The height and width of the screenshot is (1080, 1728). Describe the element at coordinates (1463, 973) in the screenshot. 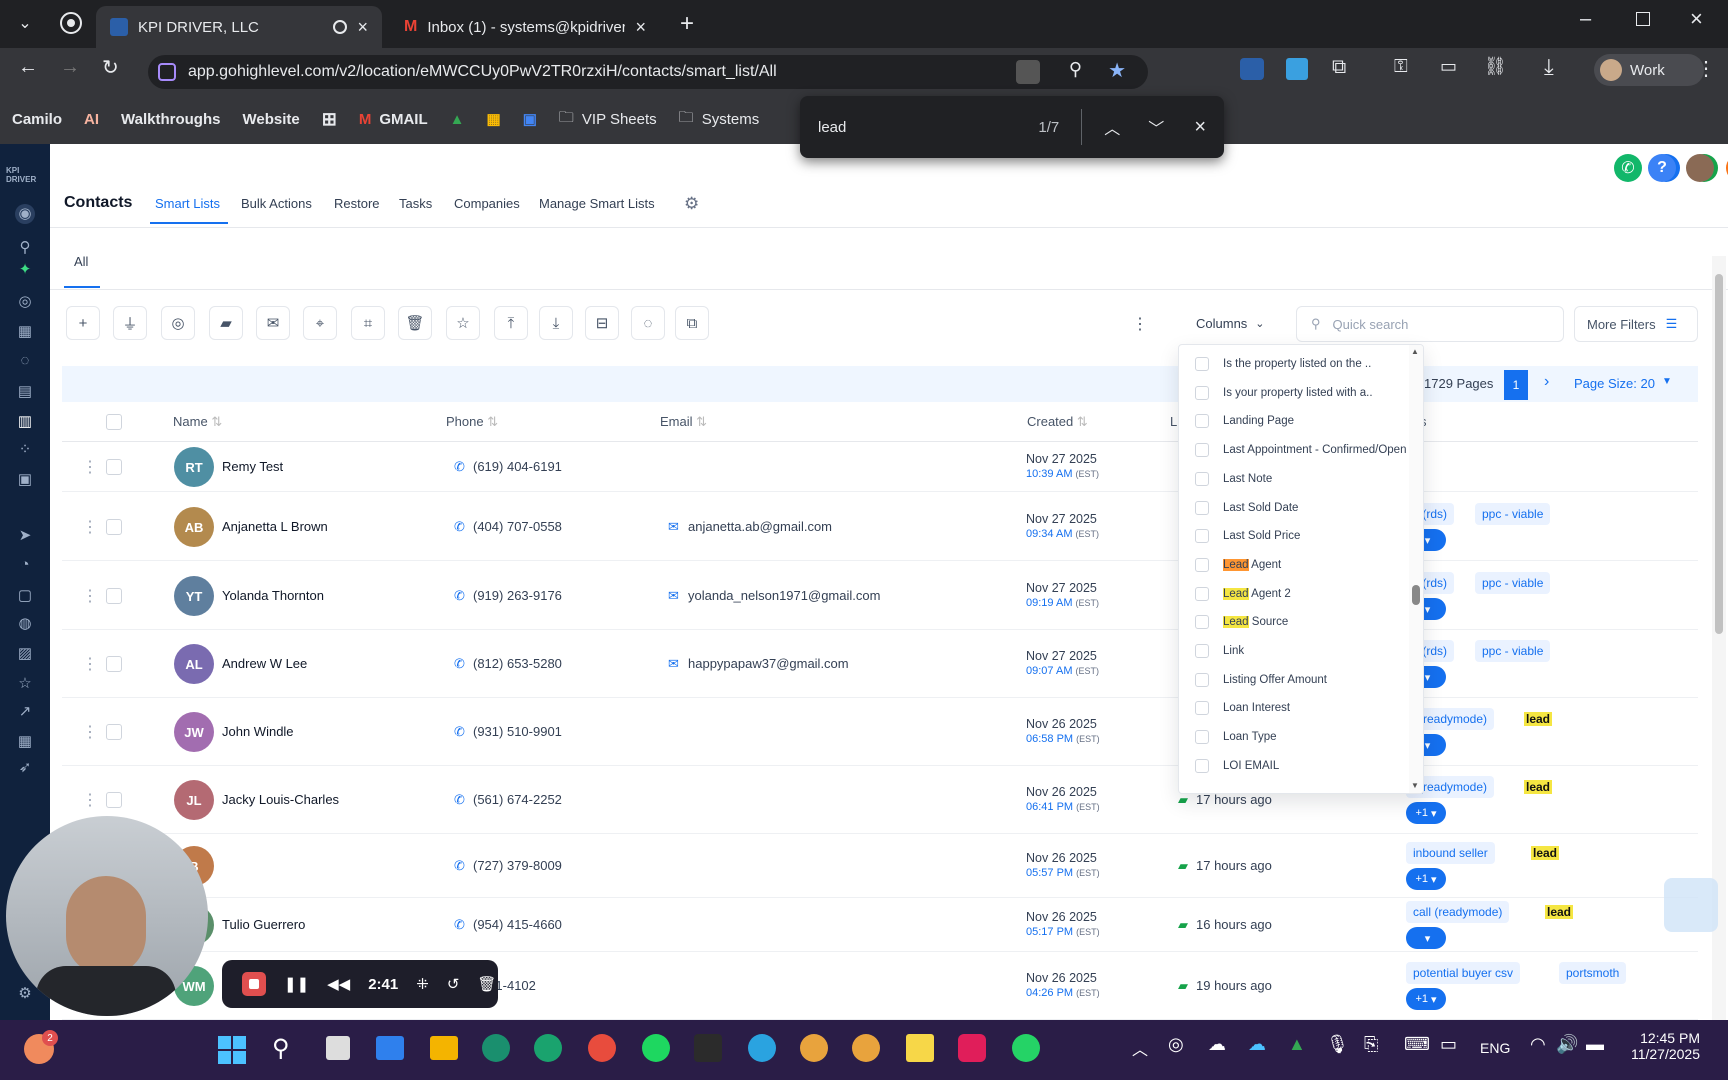

I see `tag-chip: potential buyer csv` at that location.